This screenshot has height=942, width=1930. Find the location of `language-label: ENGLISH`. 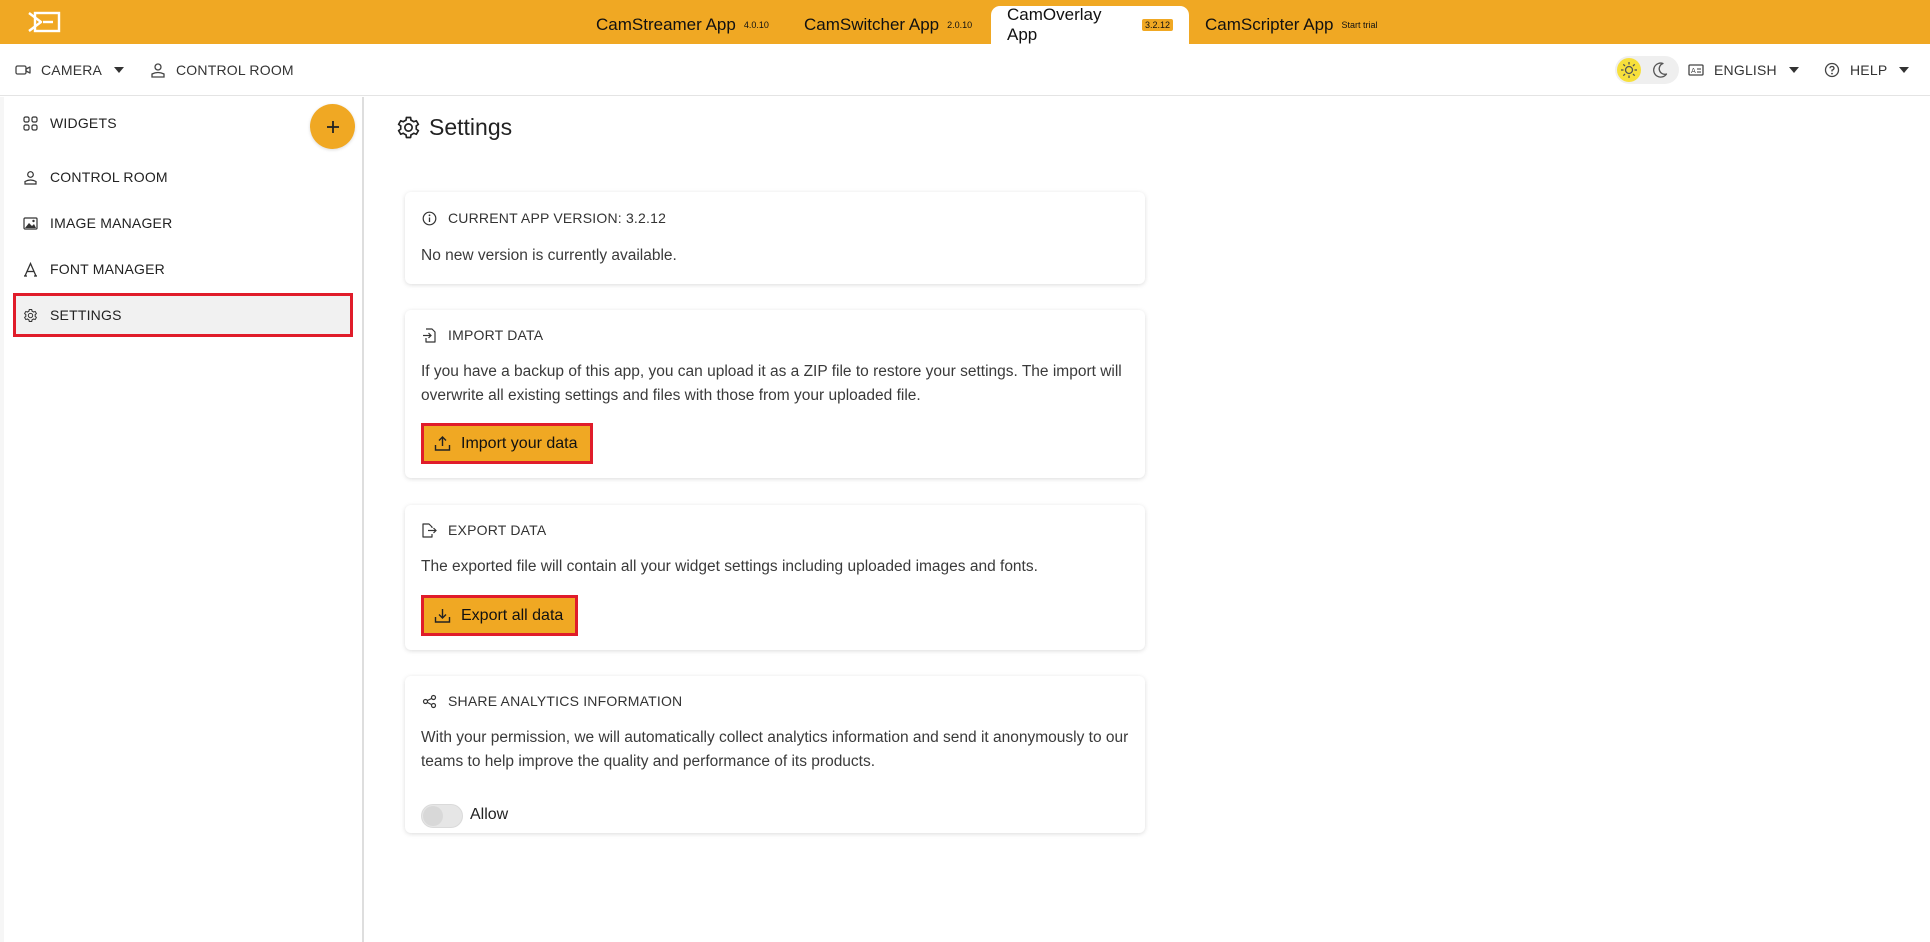

language-label: ENGLISH is located at coordinates (1745, 70).